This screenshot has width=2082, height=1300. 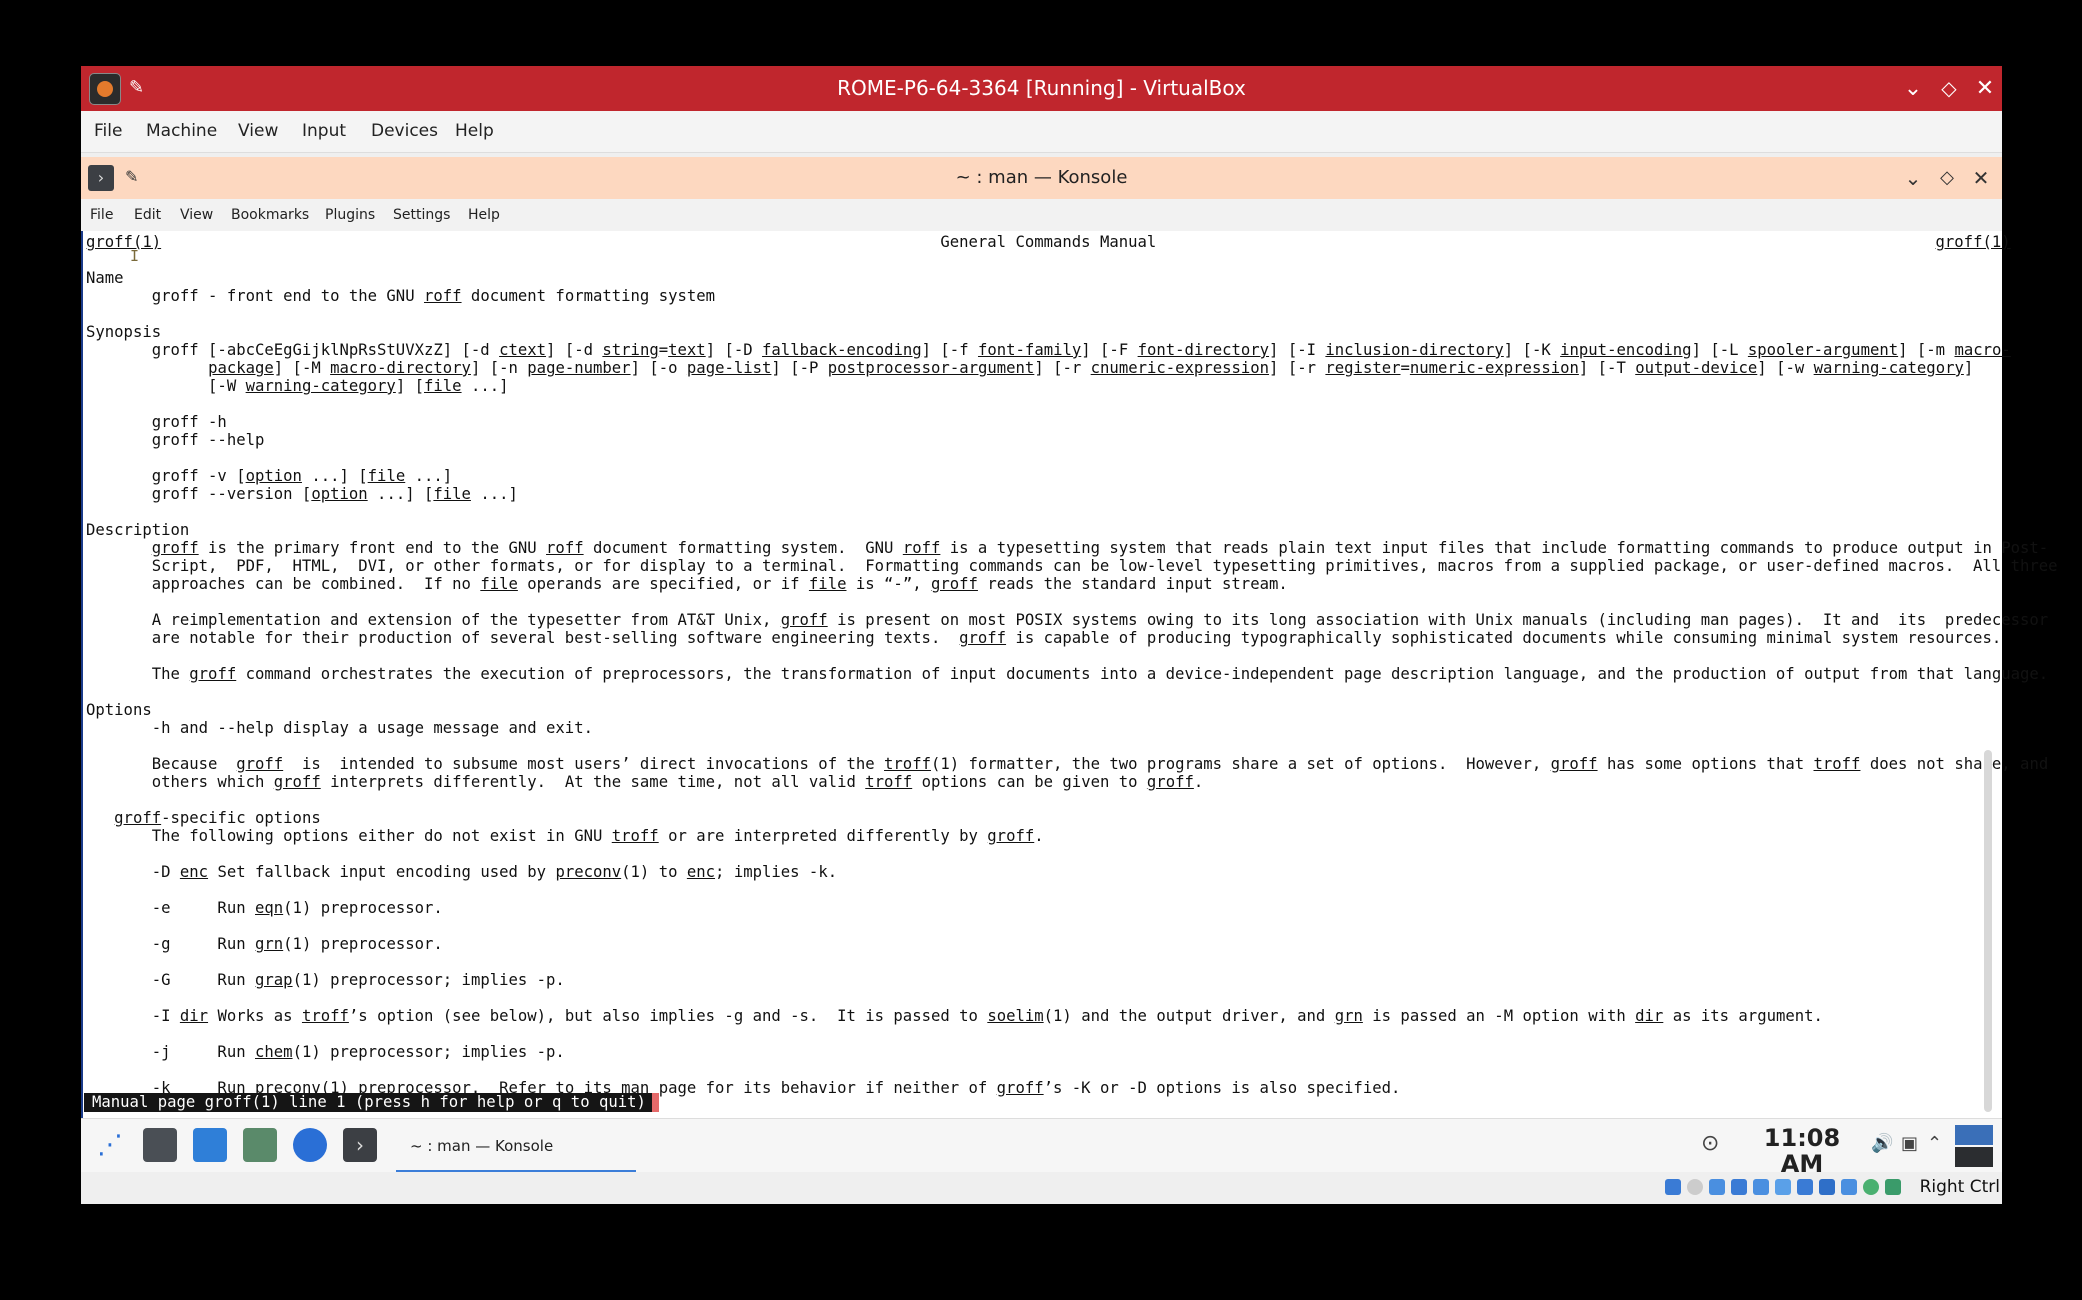 What do you see at coordinates (1871, 1187) in the screenshot?
I see `guest-additions-icon` at bounding box center [1871, 1187].